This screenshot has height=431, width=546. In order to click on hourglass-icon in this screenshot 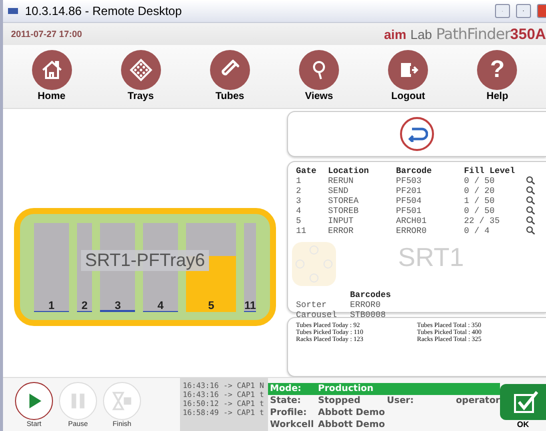, I will do `click(122, 401)`.